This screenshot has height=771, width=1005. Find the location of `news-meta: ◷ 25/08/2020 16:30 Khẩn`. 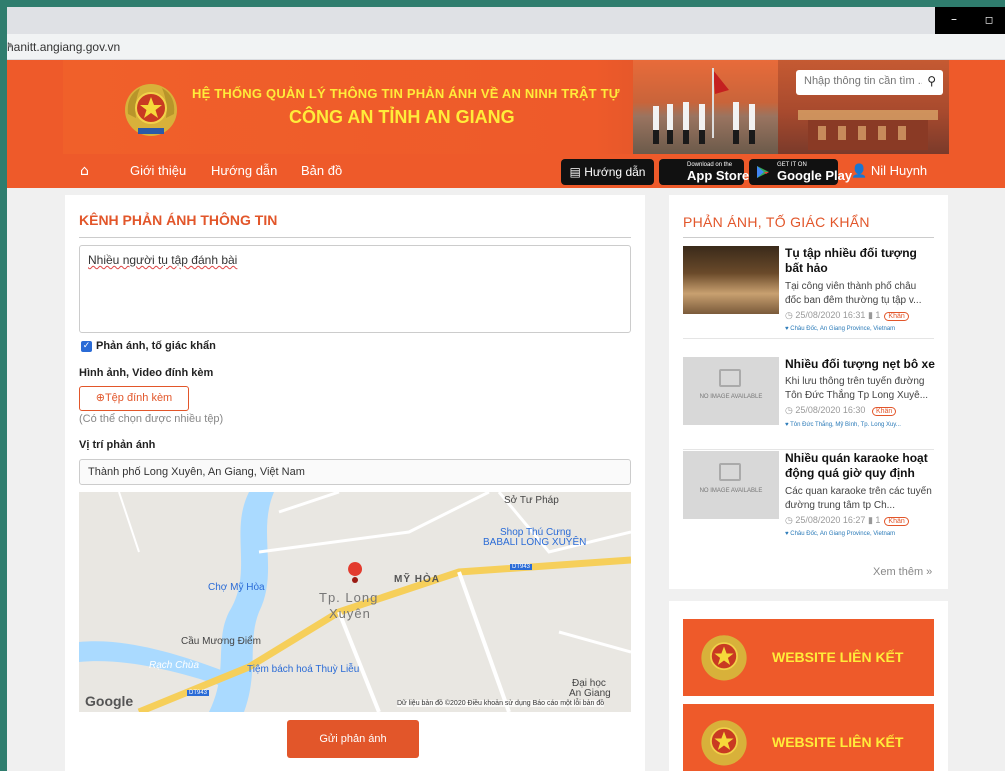

news-meta: ◷ 25/08/2020 16:30 Khẩn is located at coordinates (841, 410).